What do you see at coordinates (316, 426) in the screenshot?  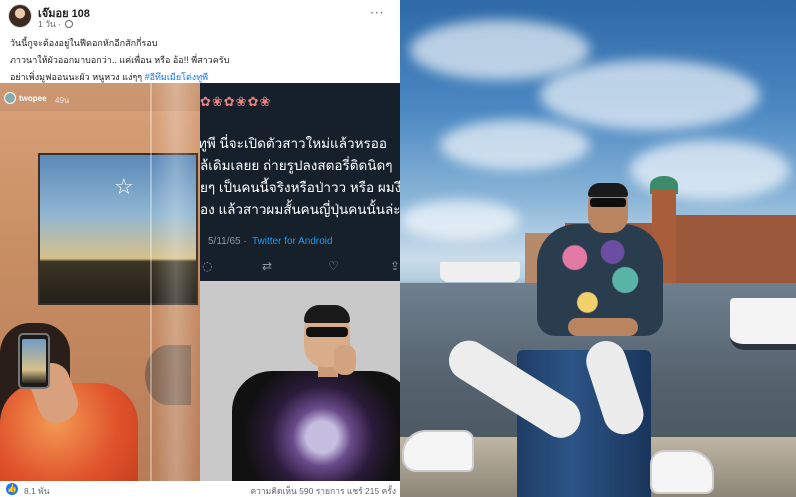 I see `graphic-tshirt` at bounding box center [316, 426].